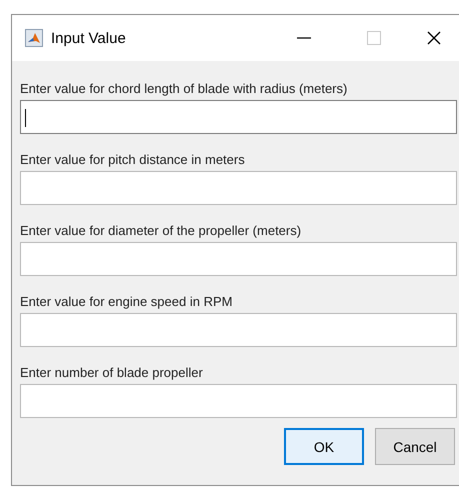  What do you see at coordinates (89, 38) in the screenshot?
I see `window-title: Input Value` at bounding box center [89, 38].